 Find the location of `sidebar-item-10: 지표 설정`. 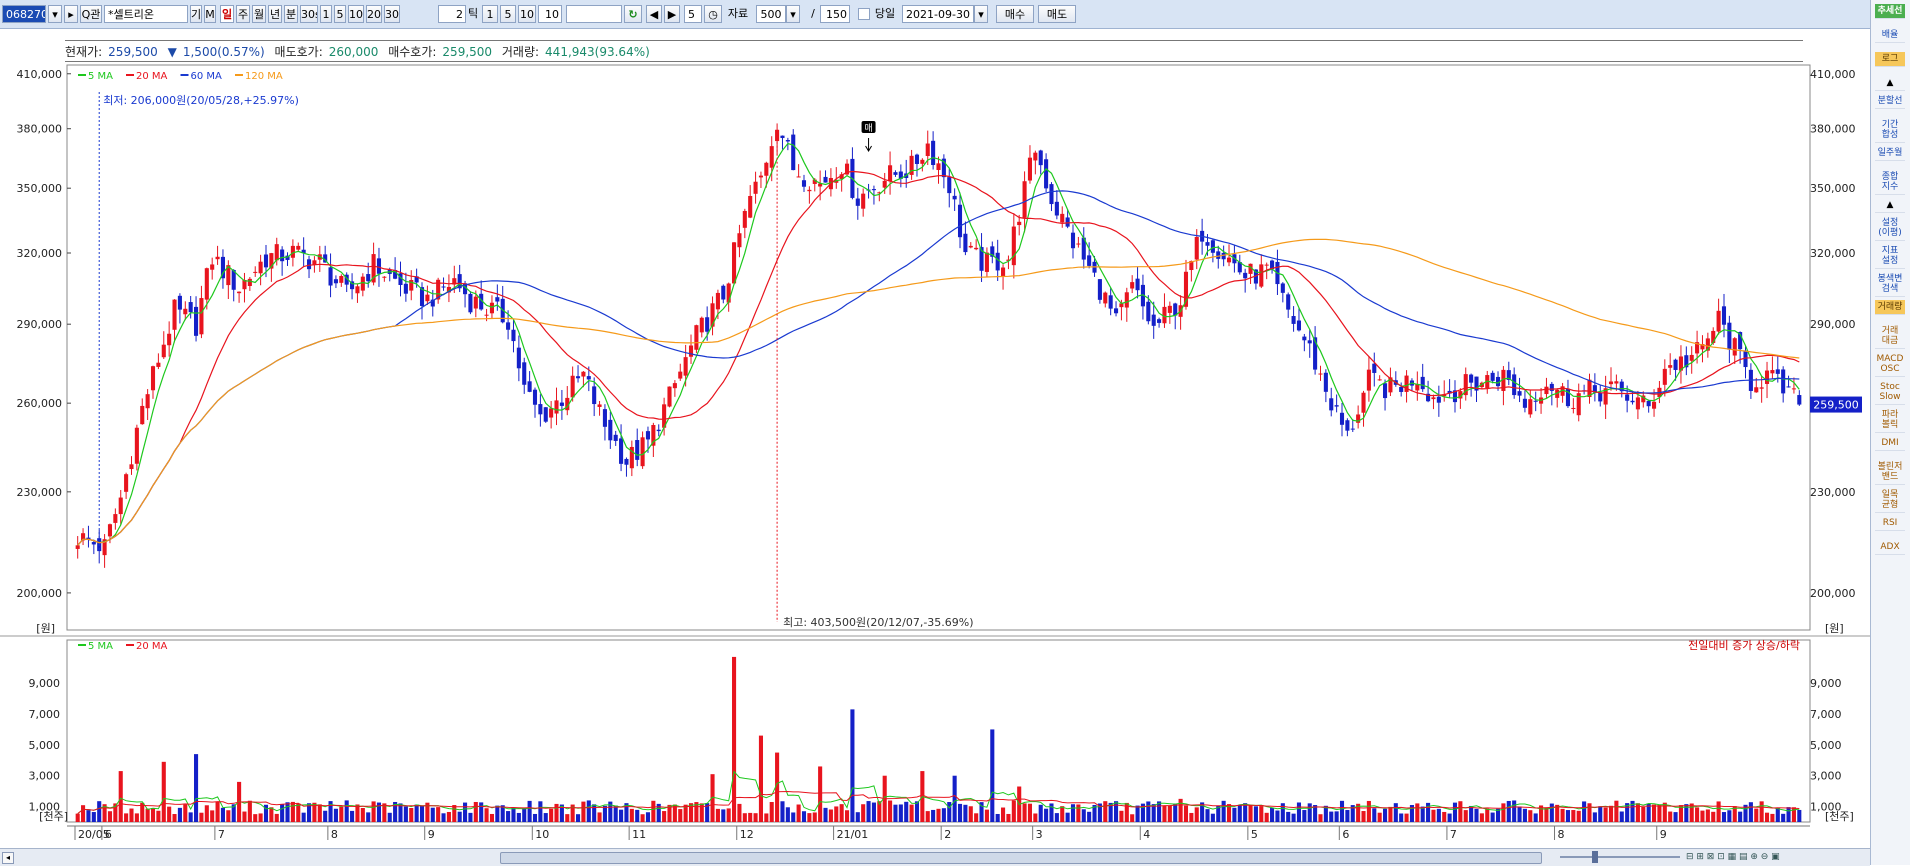

sidebar-item-10: 지표 설정 is located at coordinates (1890, 256).